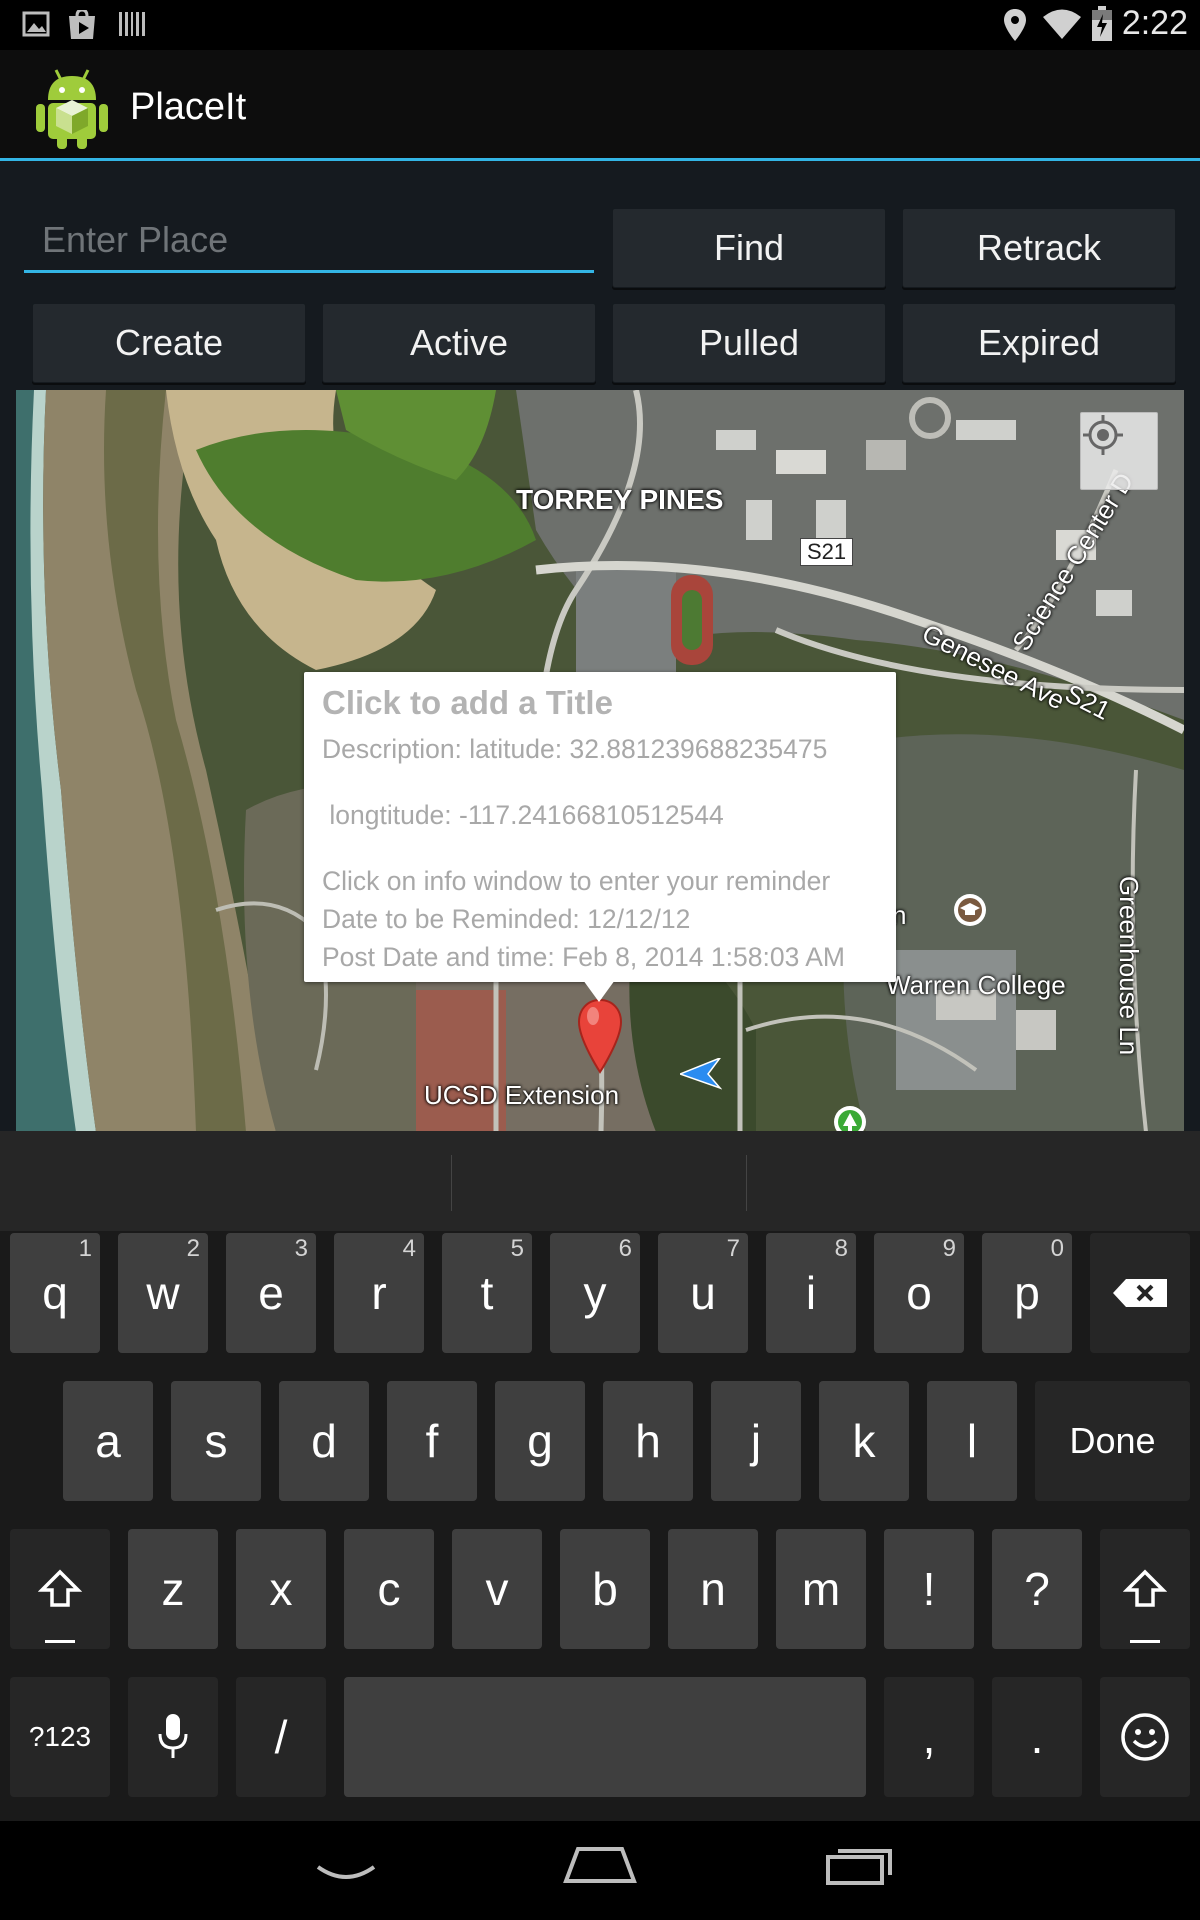 This screenshot has height=1920, width=1200. What do you see at coordinates (281, 1589) in the screenshot?
I see `key-x: x` at bounding box center [281, 1589].